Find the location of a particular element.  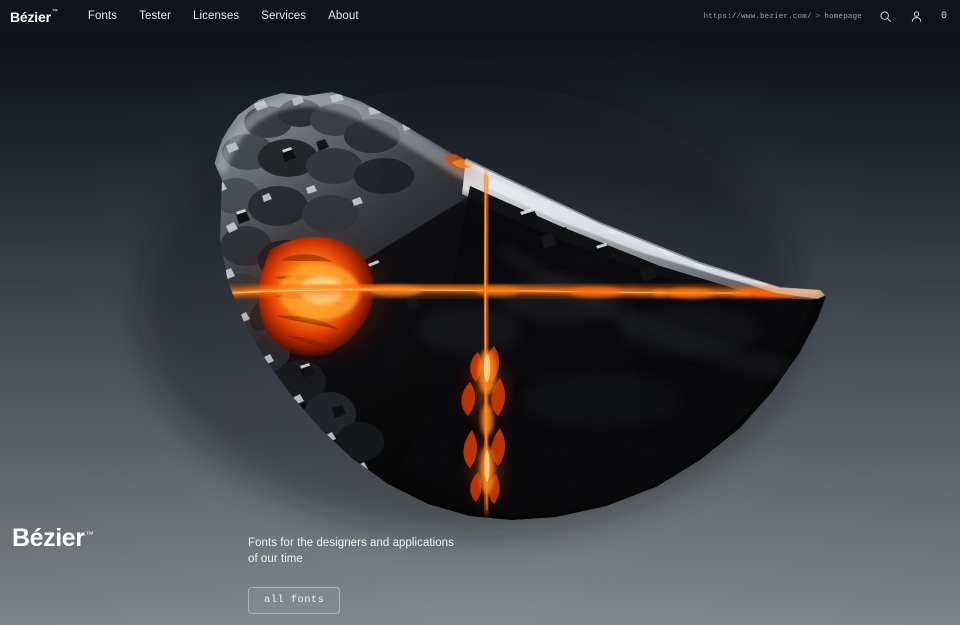

brand-logo: Bézier ™ is located at coordinates (34, 16).